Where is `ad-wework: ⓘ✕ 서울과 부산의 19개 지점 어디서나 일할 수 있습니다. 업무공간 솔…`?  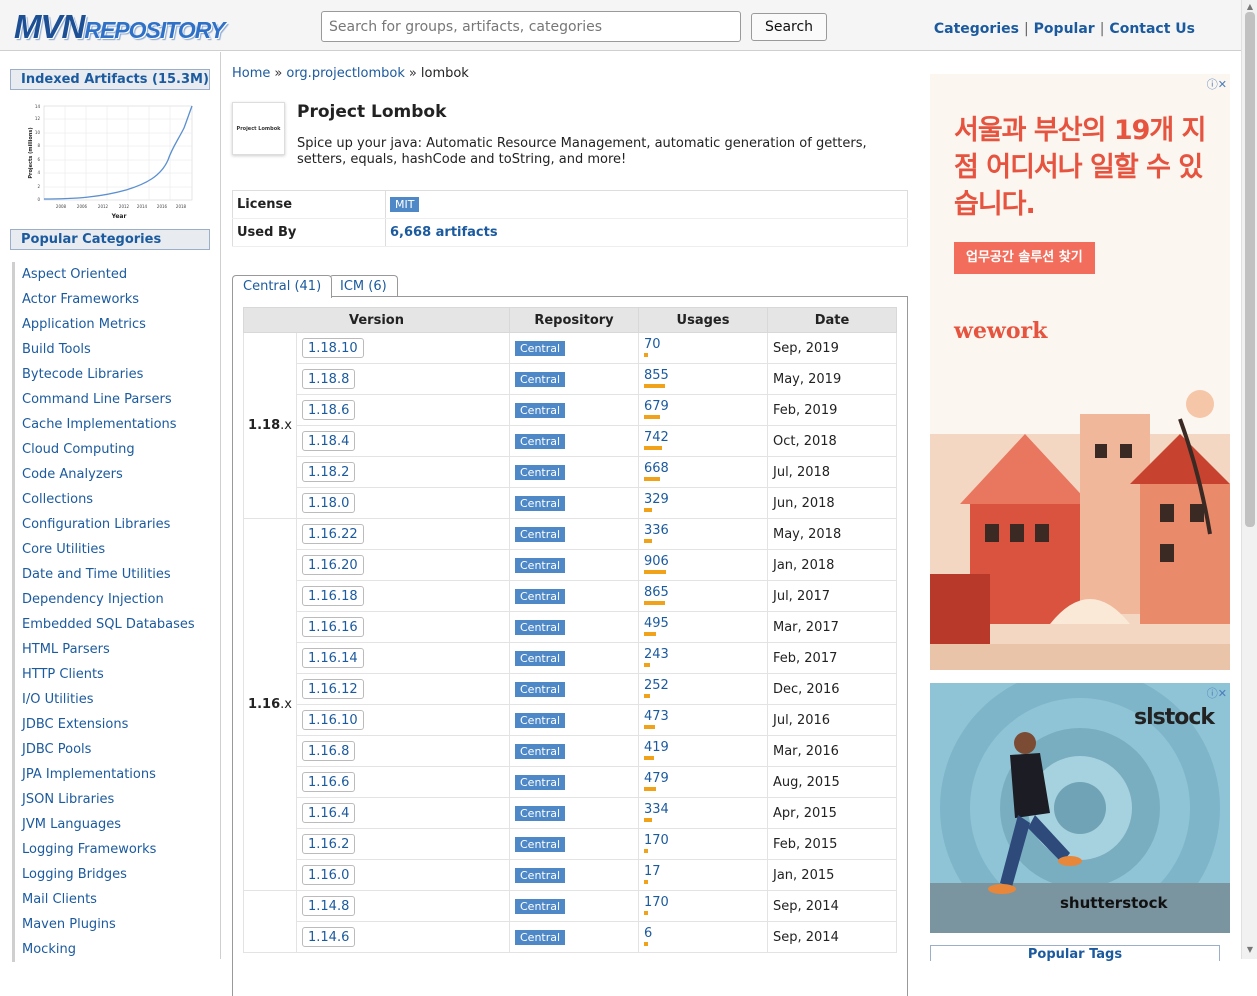 ad-wework: ⓘ✕ 서울과 부산의 19개 지점 어디서나 일할 수 있습니다. 업무공간 솔… is located at coordinates (1080, 372).